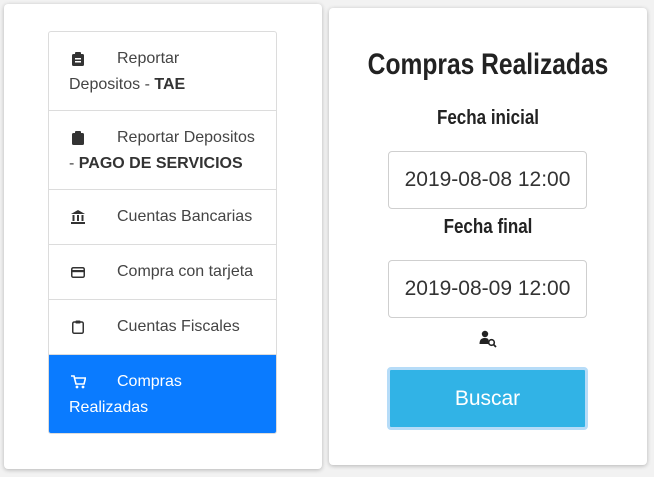 Image resolution: width=654 pixels, height=477 pixels. What do you see at coordinates (185, 216) in the screenshot?
I see `sidebar-item-label: Cuentas Bancarias` at bounding box center [185, 216].